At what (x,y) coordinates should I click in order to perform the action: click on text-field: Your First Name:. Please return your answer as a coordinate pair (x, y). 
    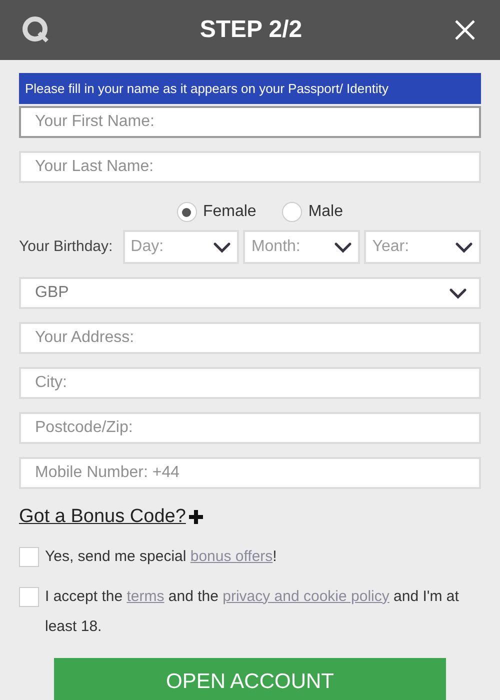
    Looking at the image, I should click on (250, 122).